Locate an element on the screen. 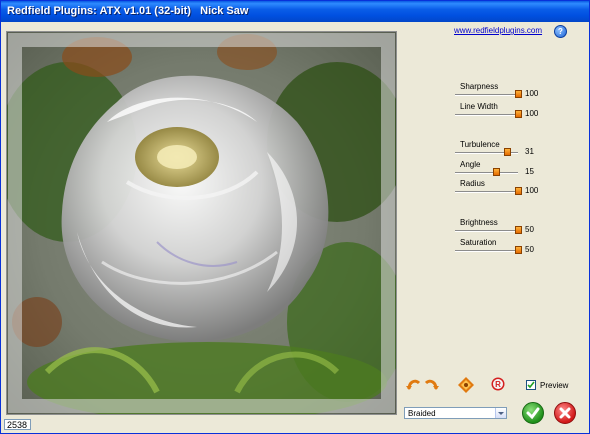 This screenshot has height=434, width=590. param-saturation: Saturation 50 is located at coordinates (515, 249).